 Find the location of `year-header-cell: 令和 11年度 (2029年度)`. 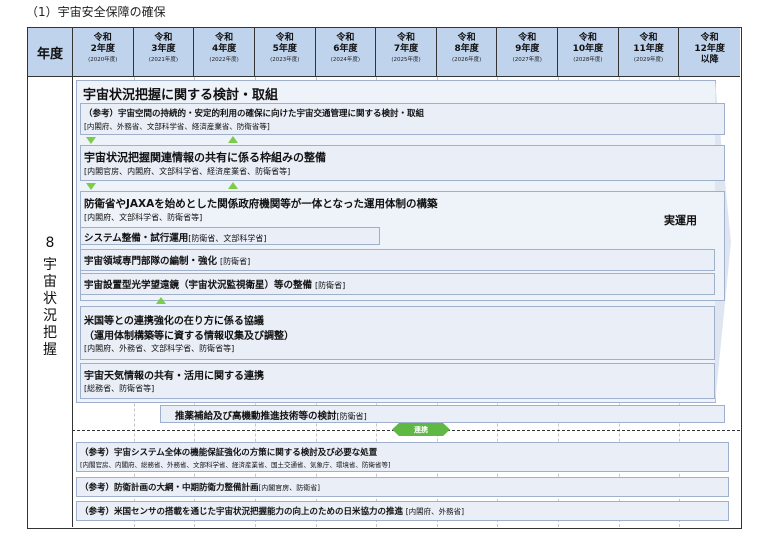

year-header-cell: 令和 11年度 (2029年度) is located at coordinates (649, 52).